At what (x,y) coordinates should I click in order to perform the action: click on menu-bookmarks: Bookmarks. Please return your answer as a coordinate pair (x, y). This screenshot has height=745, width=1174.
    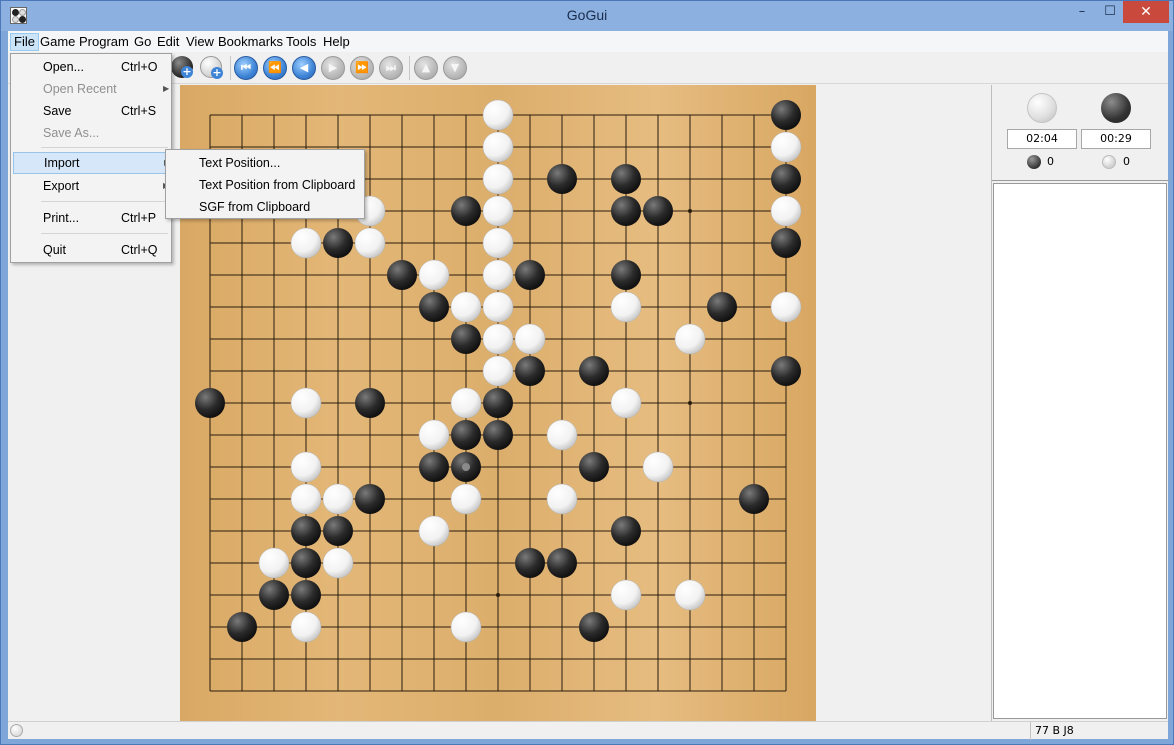
    Looking at the image, I should click on (250, 42).